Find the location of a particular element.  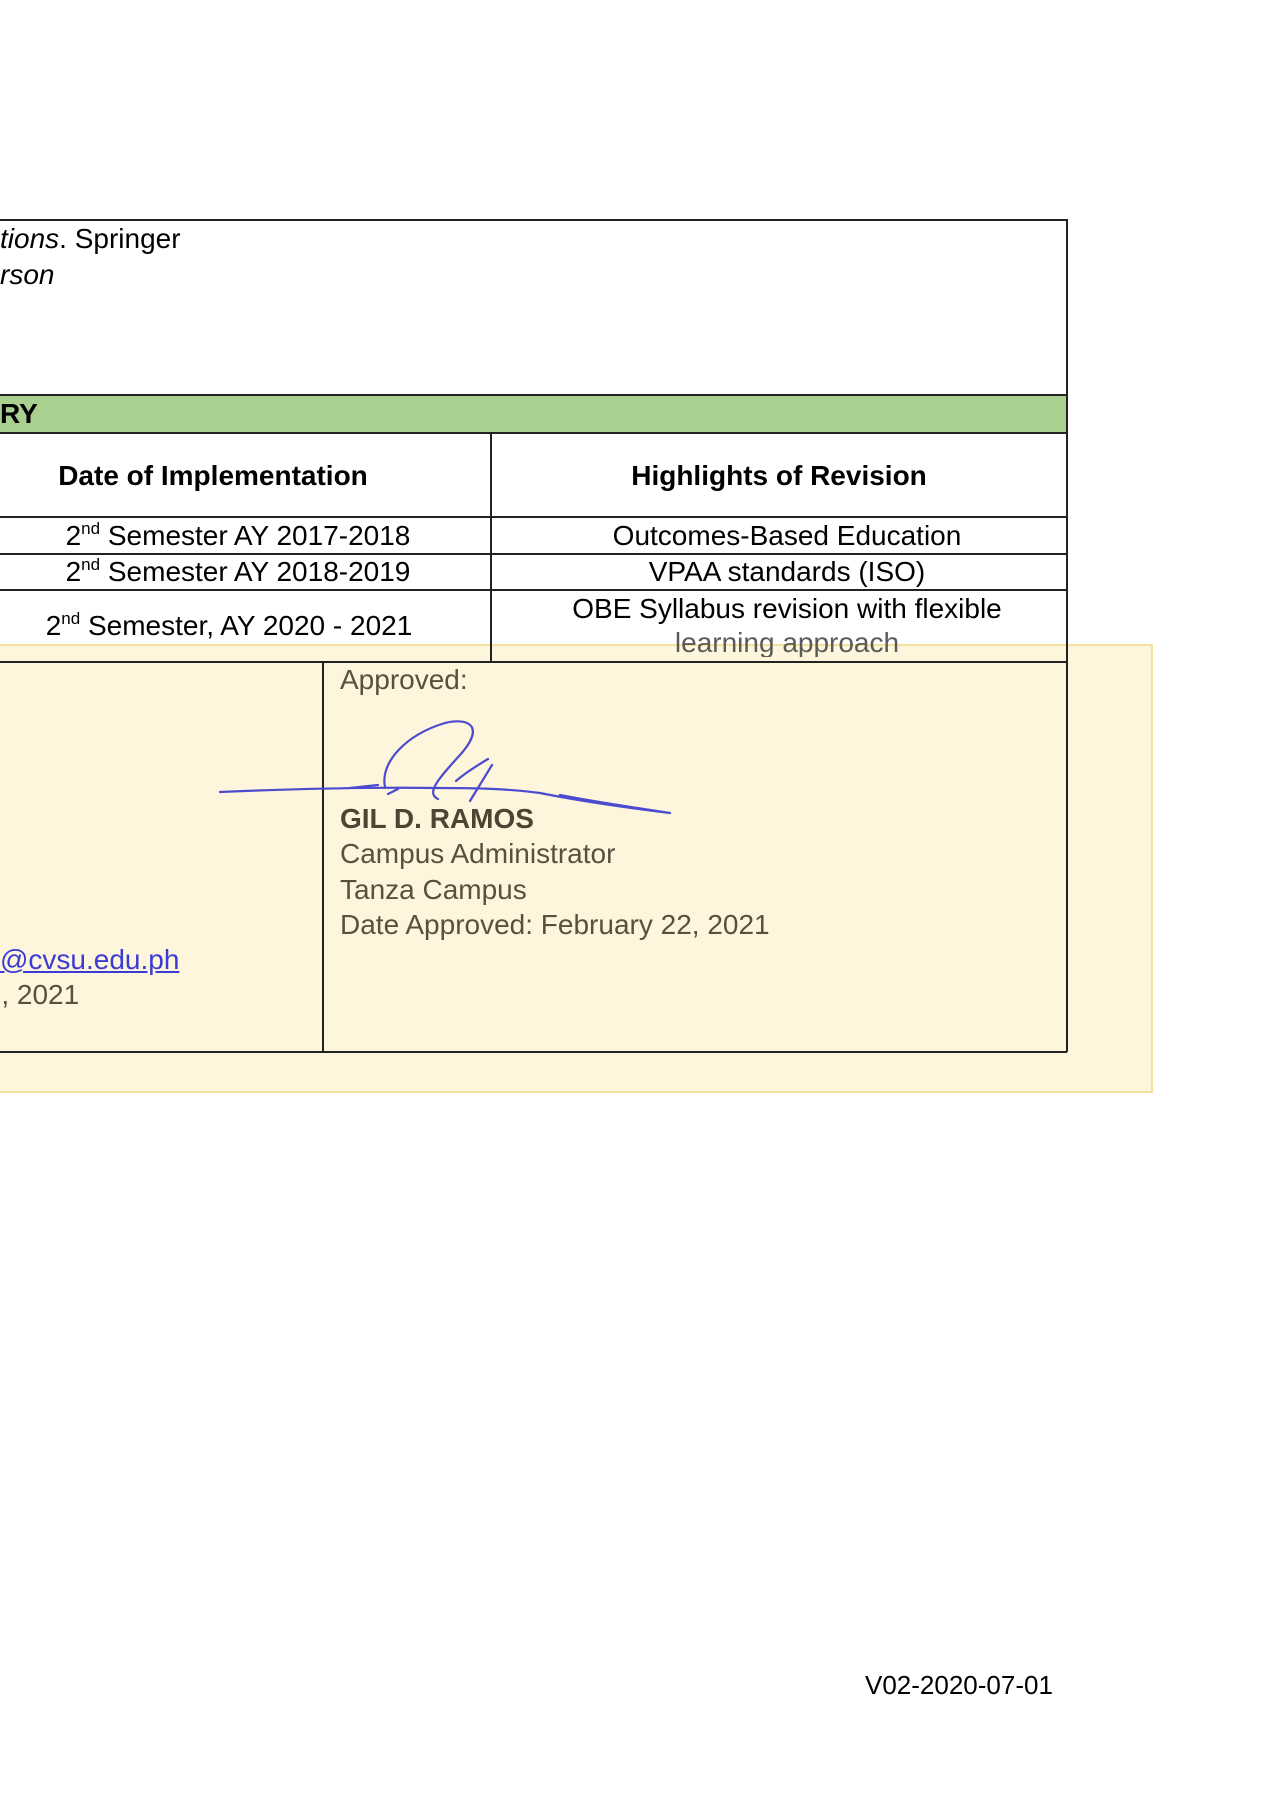

approver-name: GIL D. RAMOS is located at coordinates (437, 818).